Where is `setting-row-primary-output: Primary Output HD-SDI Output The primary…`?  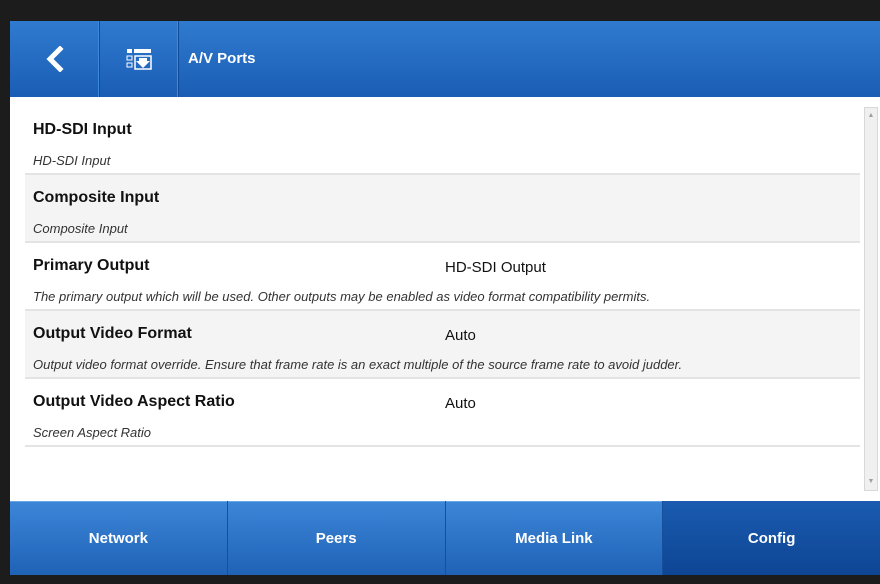 setting-row-primary-output: Primary Output HD-SDI Output The primary… is located at coordinates (442, 277).